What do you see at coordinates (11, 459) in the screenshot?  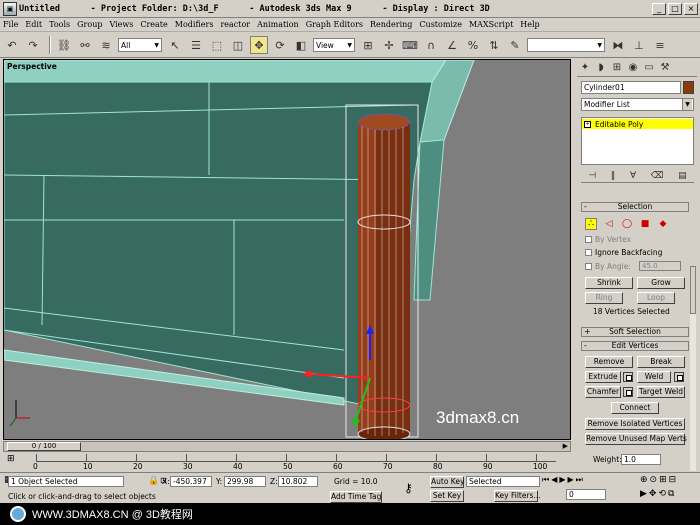 I see `trackbar-icon: ⊞` at bounding box center [11, 459].